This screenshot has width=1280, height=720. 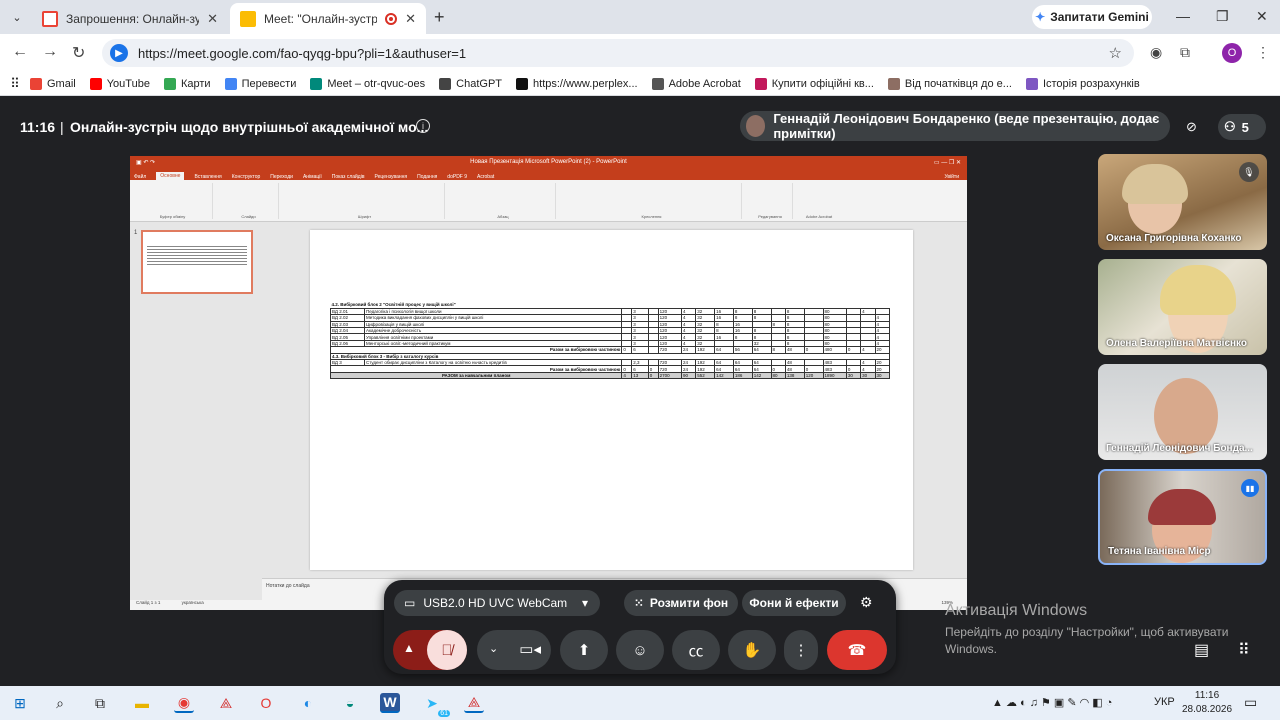 I want to click on search-icon: ⌕, so click(x=60, y=703).